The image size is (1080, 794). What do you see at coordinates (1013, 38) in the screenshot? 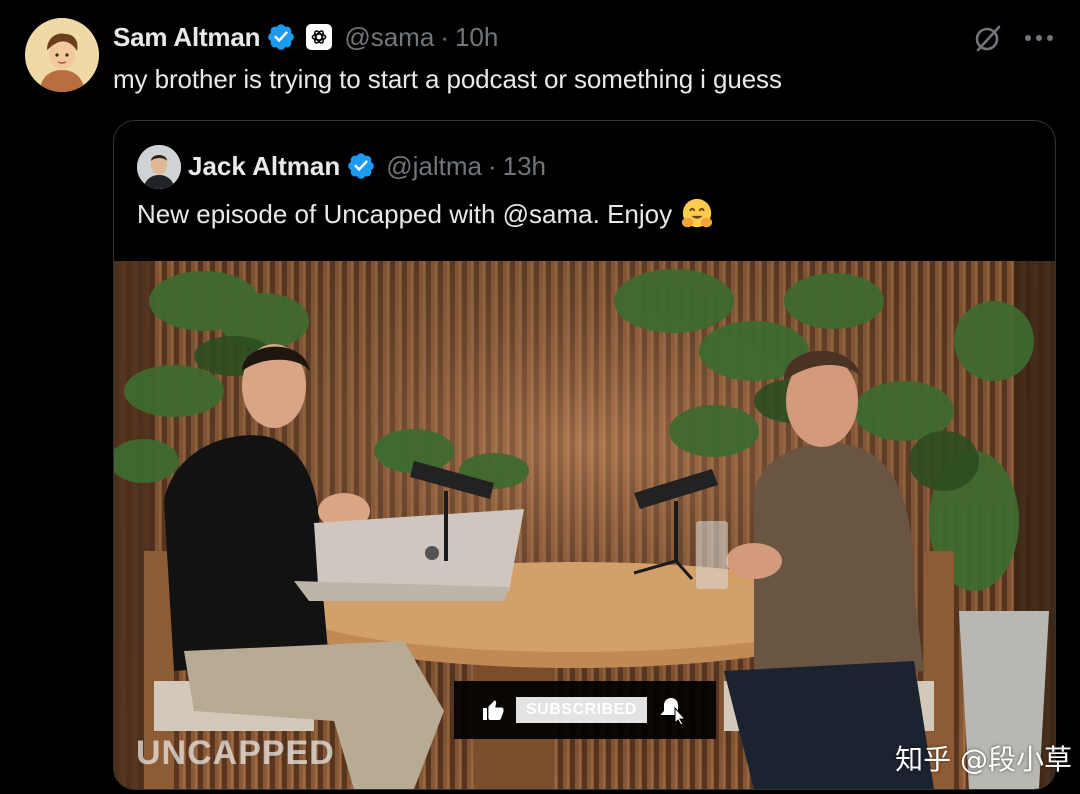
I see `tweet-actions` at bounding box center [1013, 38].